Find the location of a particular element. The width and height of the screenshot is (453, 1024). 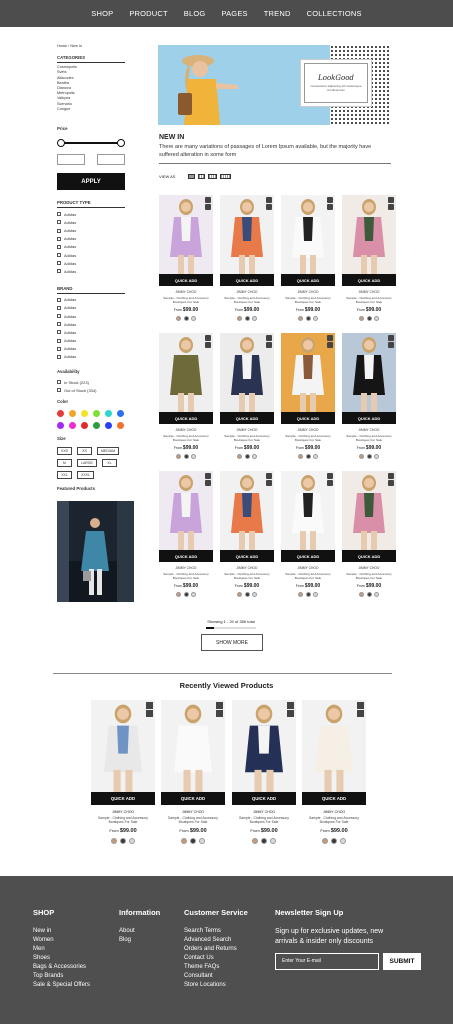

size-option: XS is located at coordinates (85, 451).